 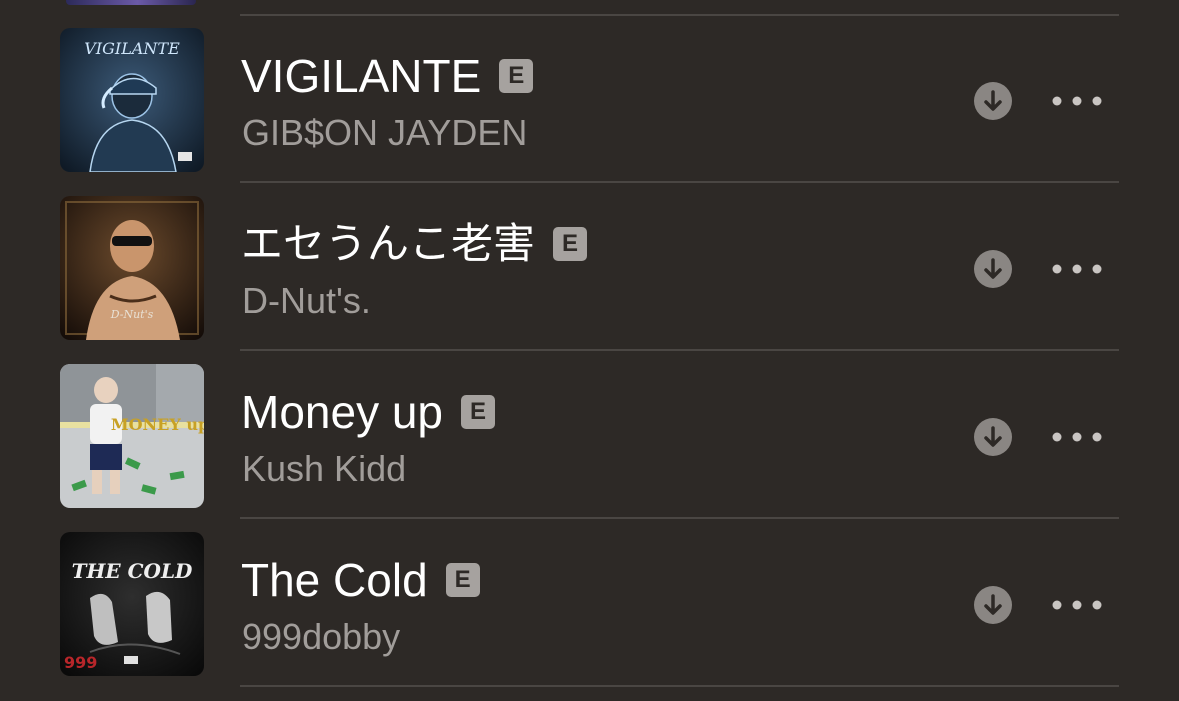 I want to click on title-line: The Cold E, so click(x=360, y=580).